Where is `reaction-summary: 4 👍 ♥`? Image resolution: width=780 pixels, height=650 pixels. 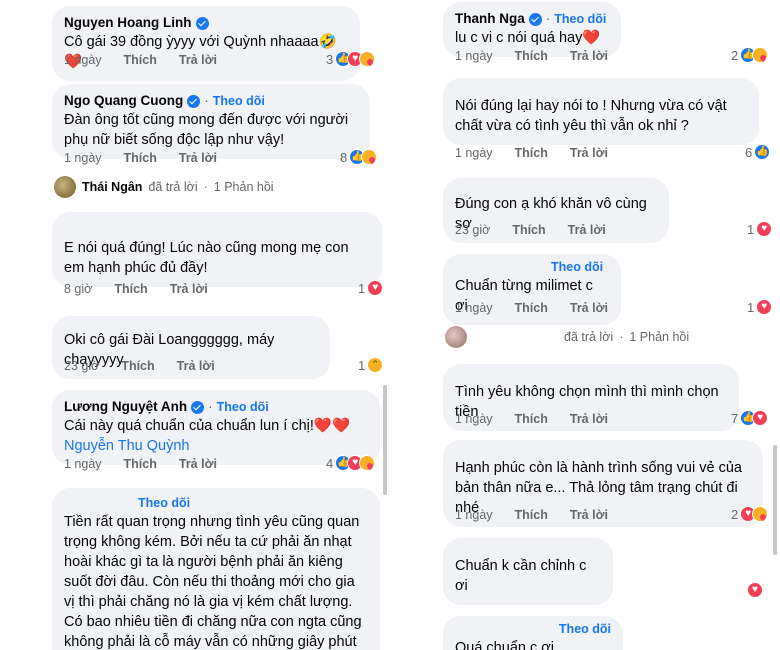
reaction-summary: 4 👍 ♥ is located at coordinates (351, 463).